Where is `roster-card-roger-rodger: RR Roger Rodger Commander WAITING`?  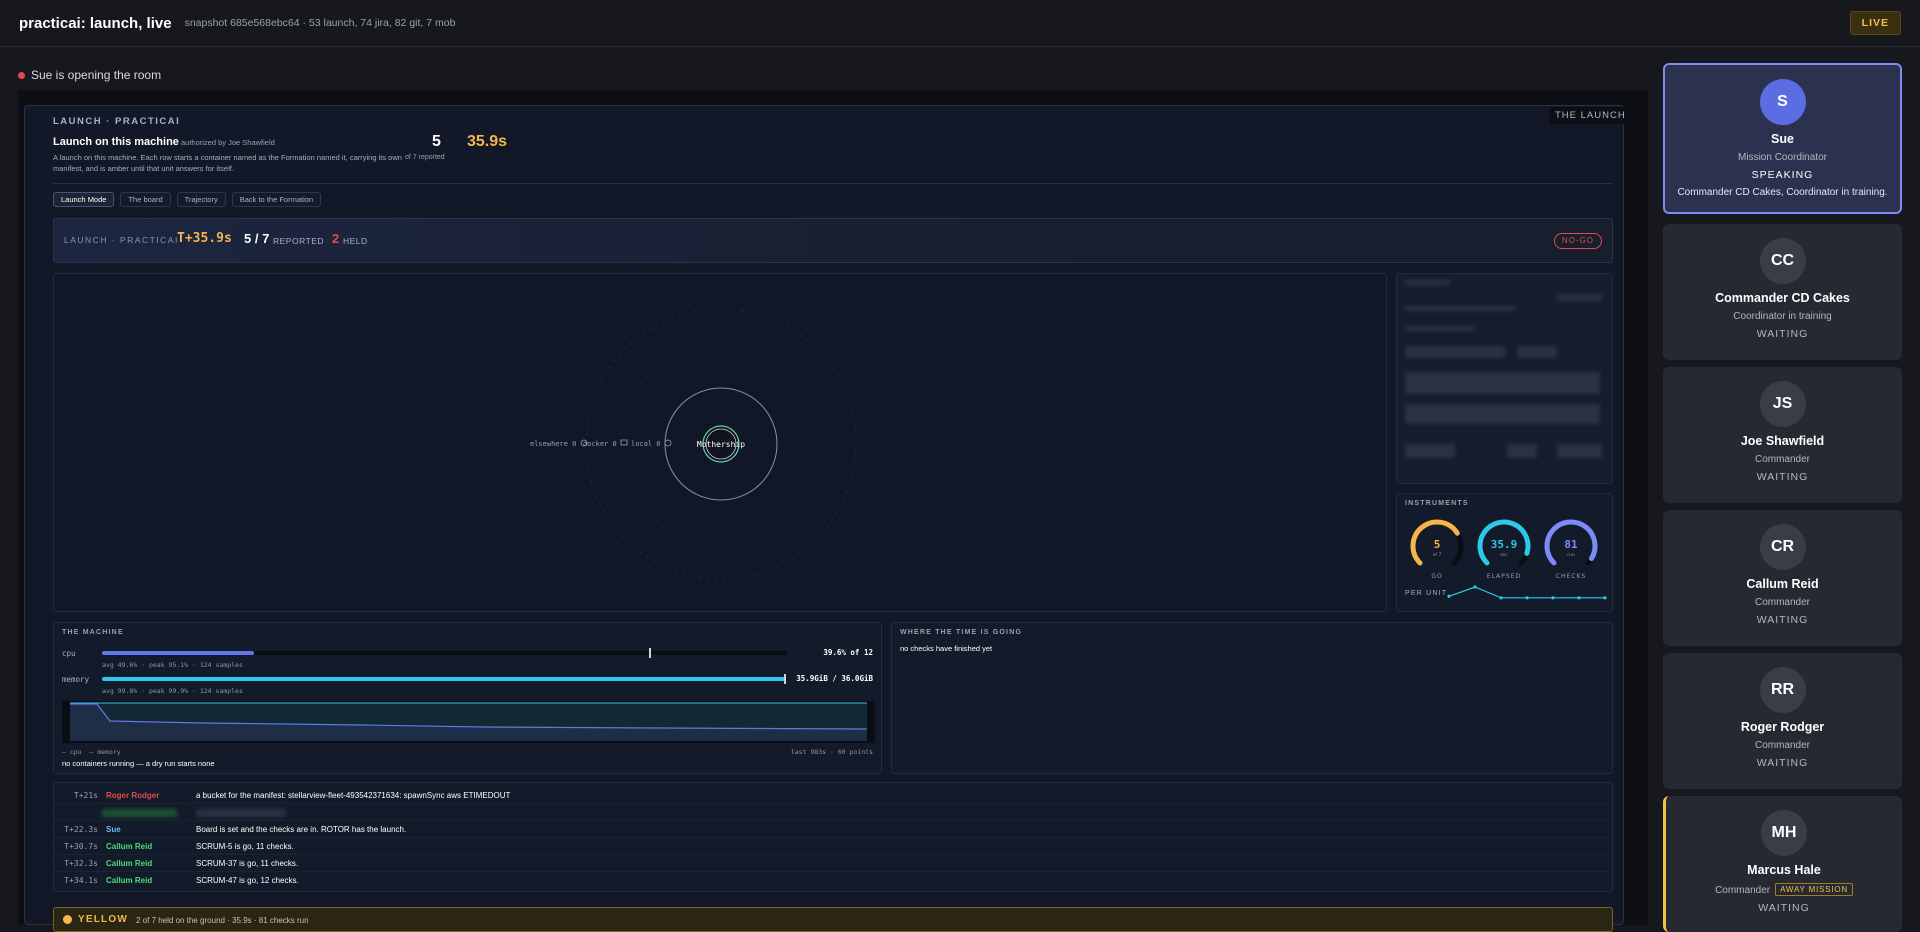 roster-card-roger-rodger: RR Roger Rodger Commander WAITING is located at coordinates (1782, 721).